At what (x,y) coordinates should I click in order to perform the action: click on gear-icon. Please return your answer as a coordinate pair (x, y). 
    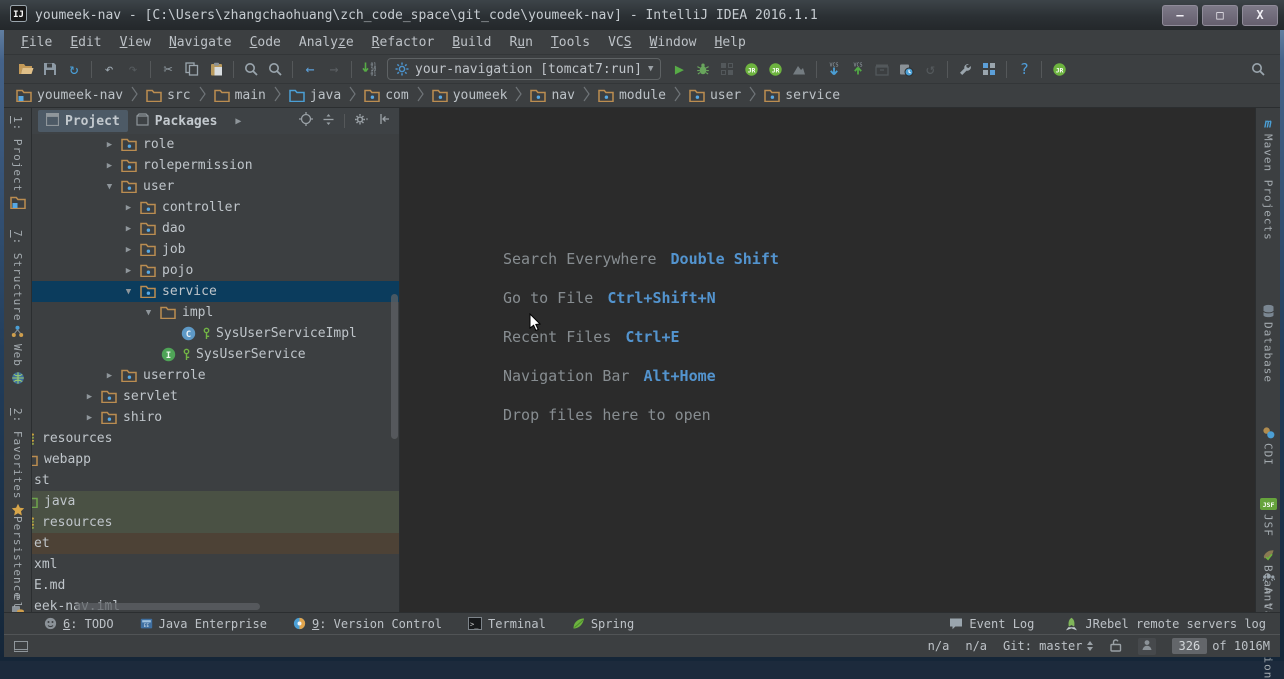
    Looking at the image, I should click on (362, 121).